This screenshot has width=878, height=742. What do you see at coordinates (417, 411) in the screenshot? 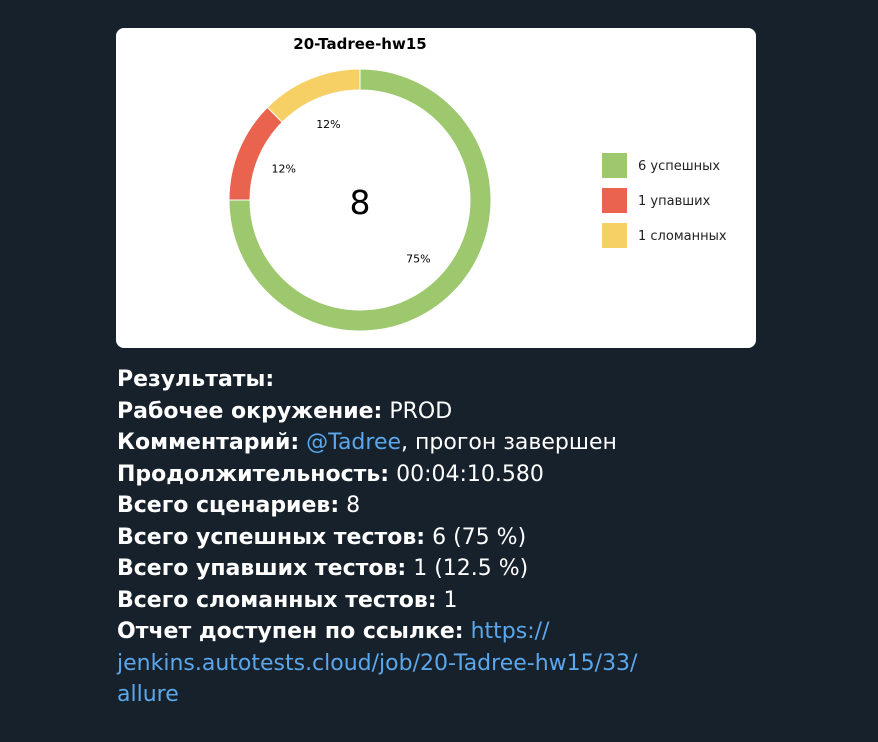
I see `env-value: PROD` at bounding box center [417, 411].